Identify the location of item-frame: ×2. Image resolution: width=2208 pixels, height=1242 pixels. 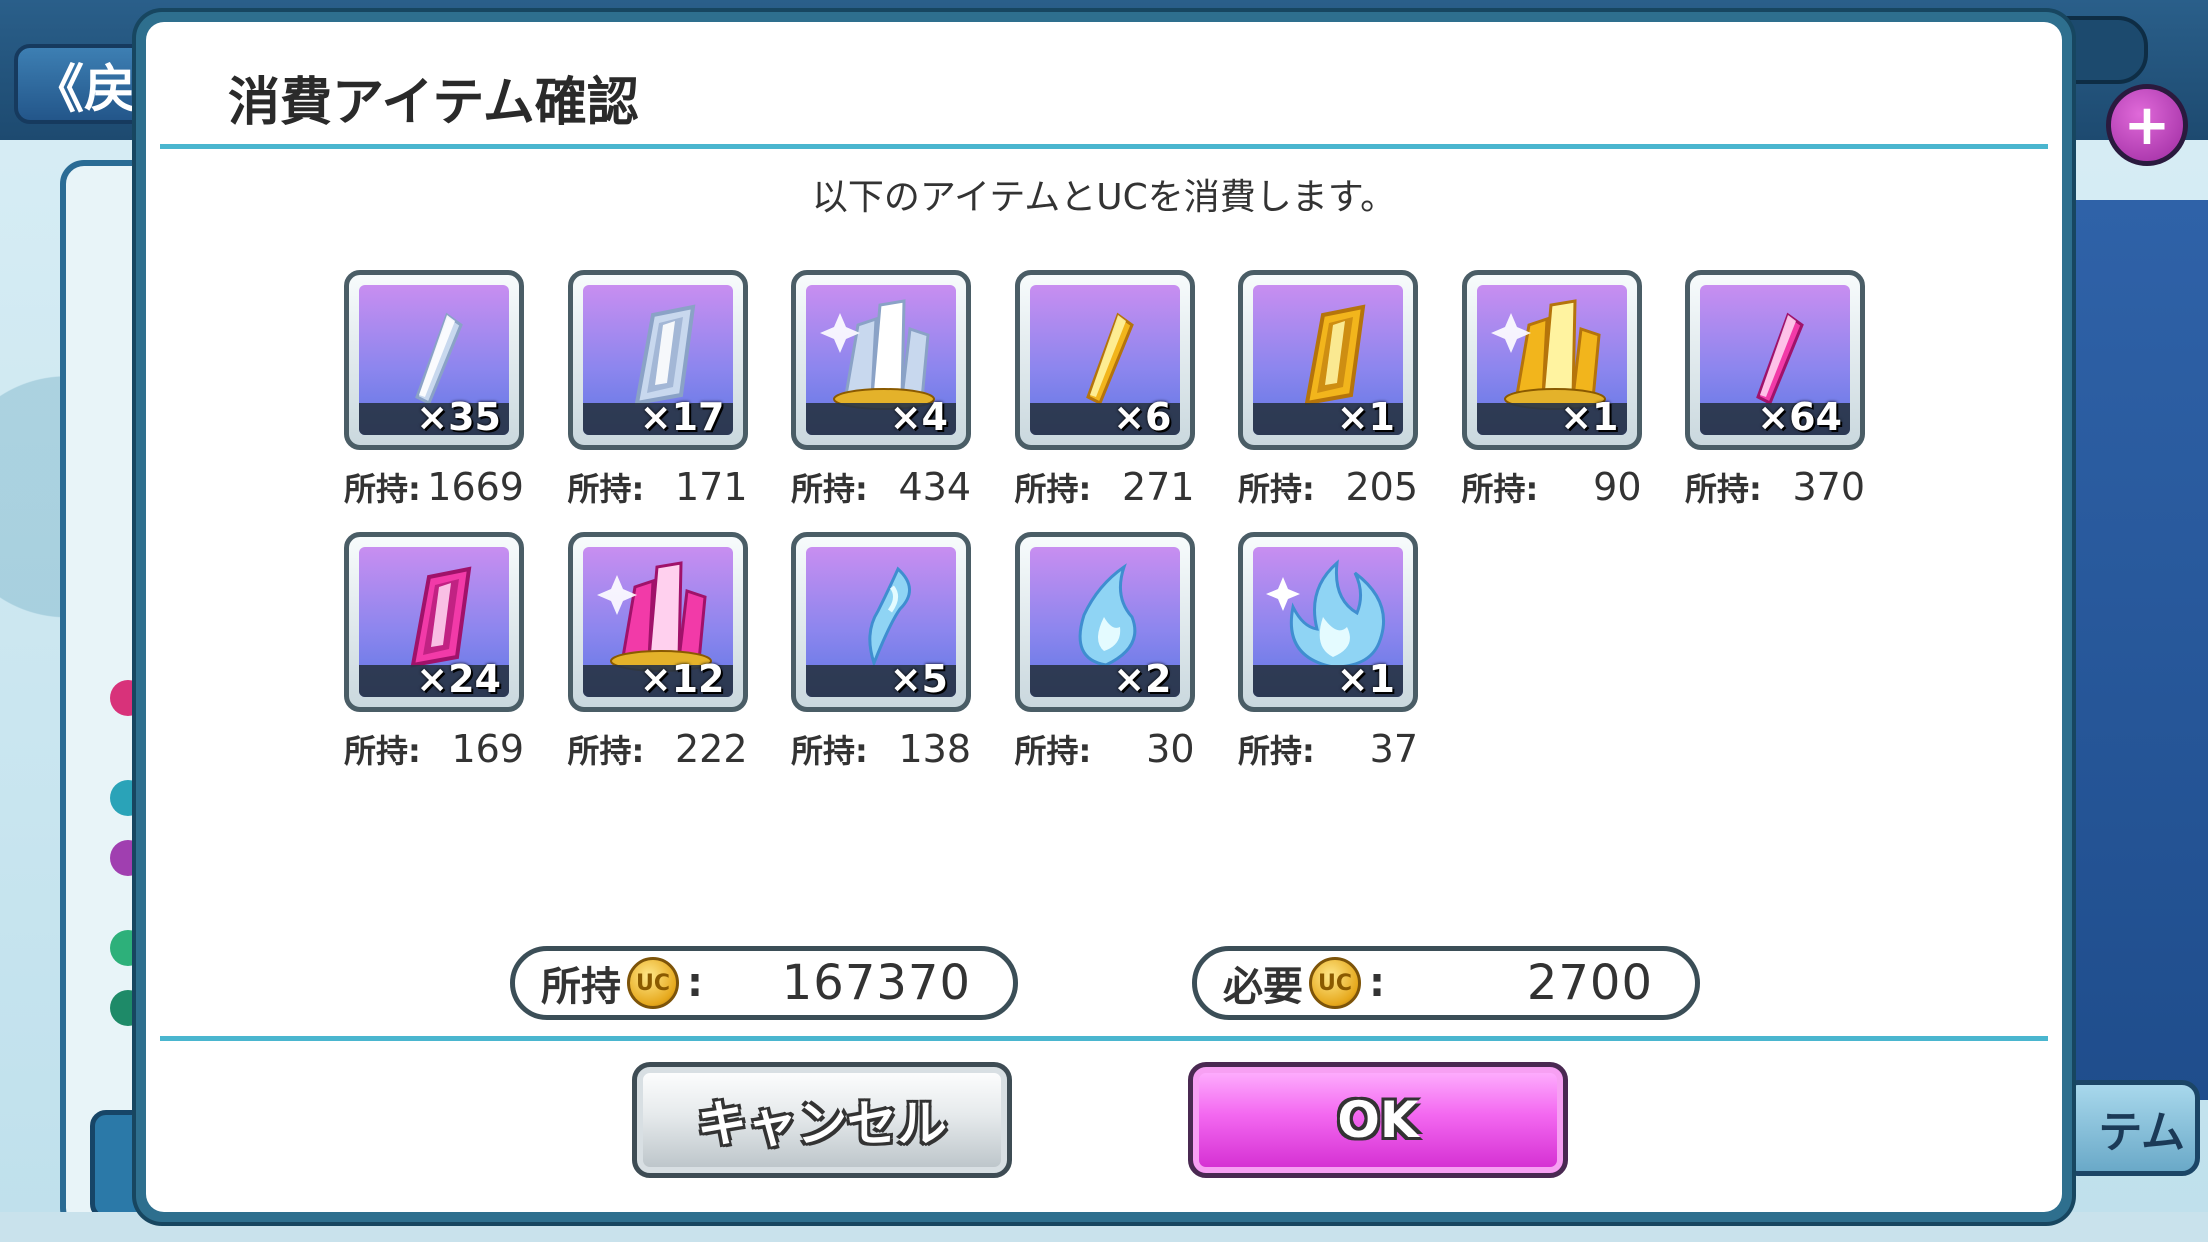
(1104, 622).